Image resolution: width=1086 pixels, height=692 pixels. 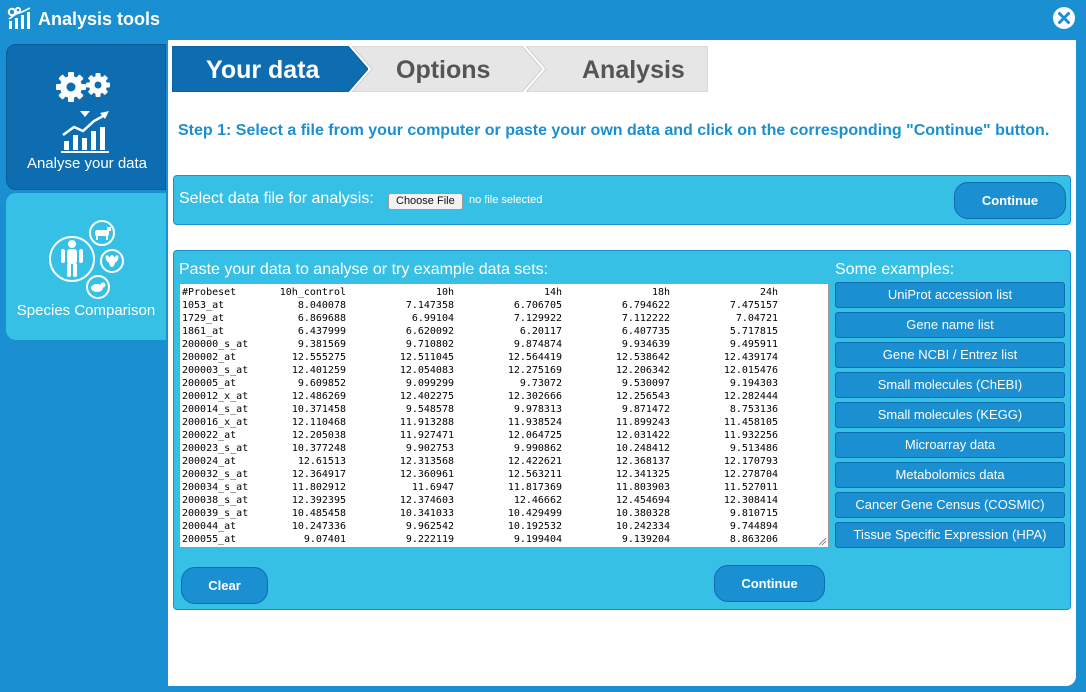 I want to click on probeset-cell: 200014_s_at, so click(x=215, y=409).